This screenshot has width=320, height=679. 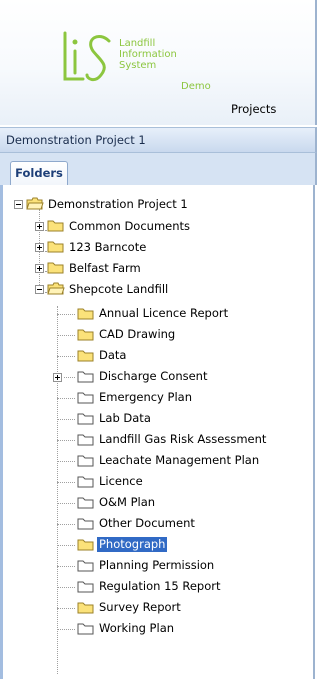 What do you see at coordinates (118, 289) in the screenshot?
I see `tree-item: Shepcote Landfill` at bounding box center [118, 289].